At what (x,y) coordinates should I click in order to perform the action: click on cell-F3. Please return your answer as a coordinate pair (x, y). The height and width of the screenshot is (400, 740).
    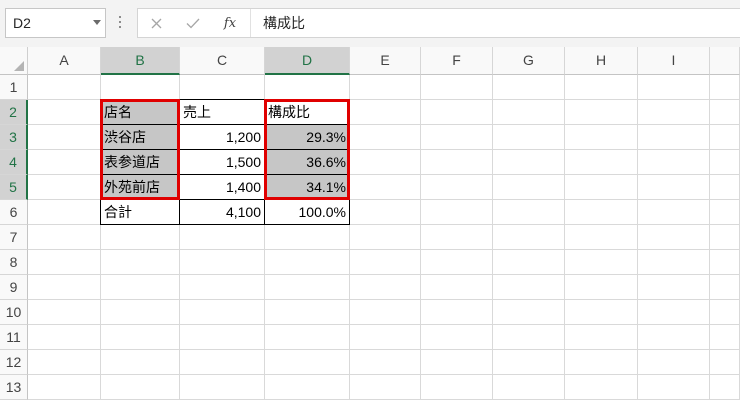
    Looking at the image, I should click on (457, 137).